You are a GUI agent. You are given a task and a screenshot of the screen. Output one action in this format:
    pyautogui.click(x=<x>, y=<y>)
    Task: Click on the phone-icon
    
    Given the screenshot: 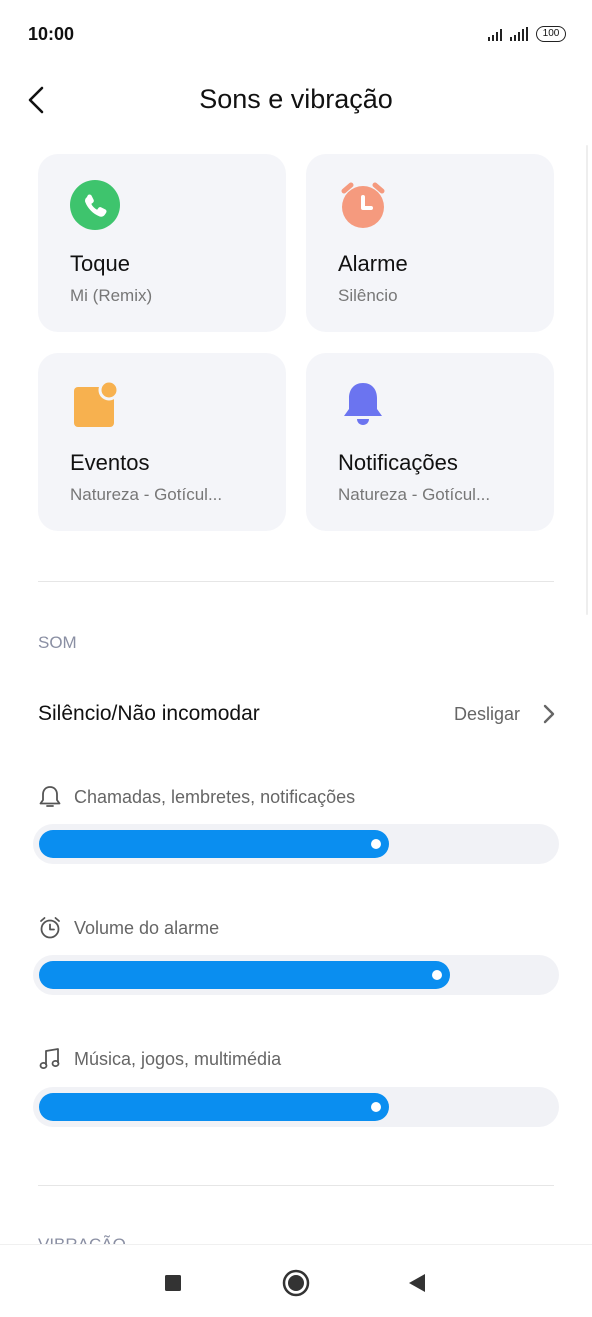 What is the action you would take?
    pyautogui.click(x=95, y=205)
    